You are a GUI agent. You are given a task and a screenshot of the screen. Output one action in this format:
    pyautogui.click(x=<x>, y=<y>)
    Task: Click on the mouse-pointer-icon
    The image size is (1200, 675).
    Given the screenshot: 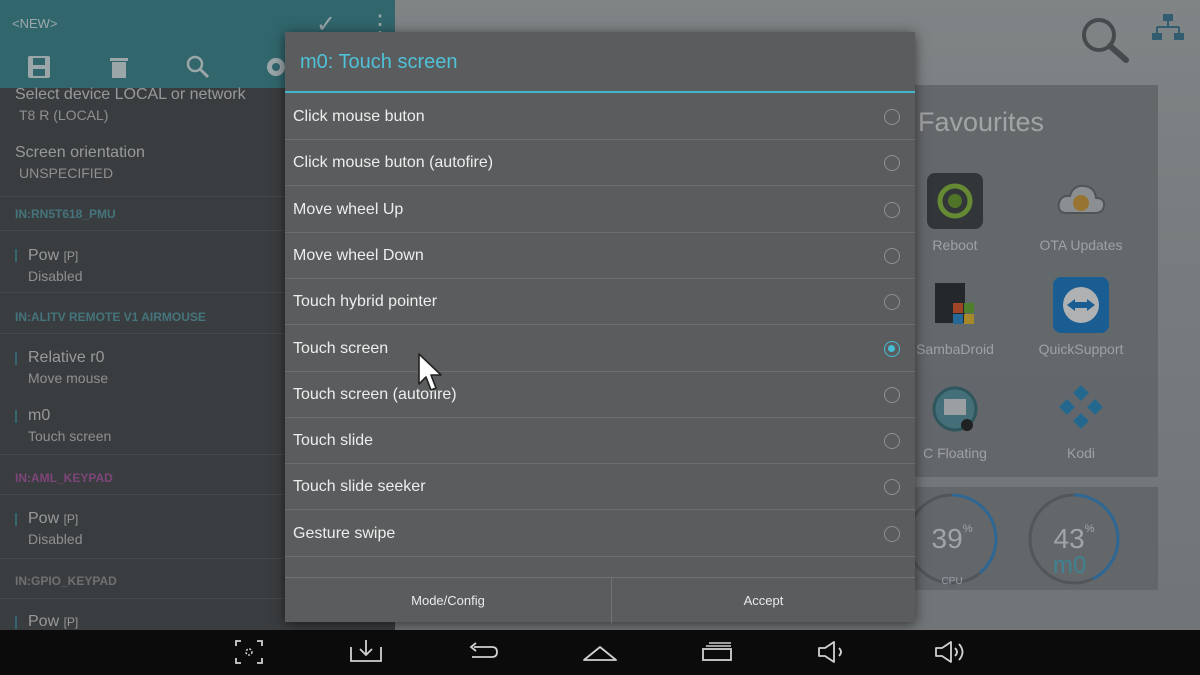 What is the action you would take?
    pyautogui.click(x=430, y=372)
    